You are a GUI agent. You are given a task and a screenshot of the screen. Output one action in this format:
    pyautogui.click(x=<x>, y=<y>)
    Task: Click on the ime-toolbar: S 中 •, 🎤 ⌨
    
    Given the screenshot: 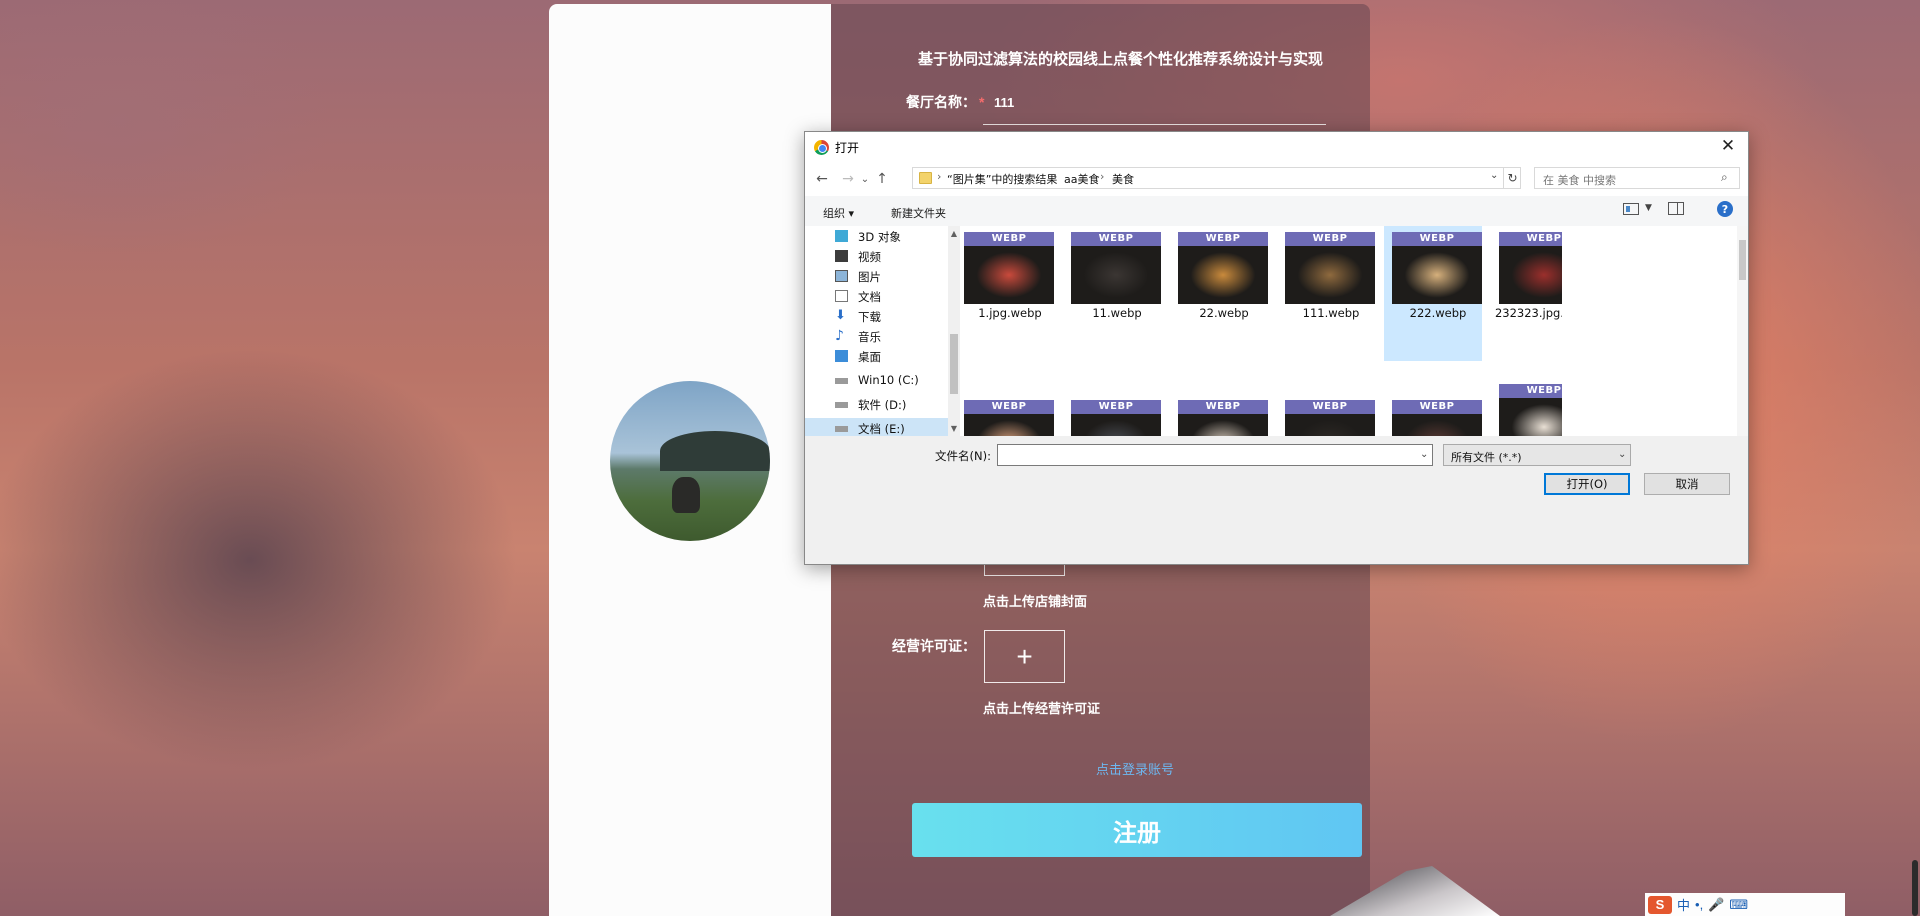 What is the action you would take?
    pyautogui.click(x=1745, y=904)
    